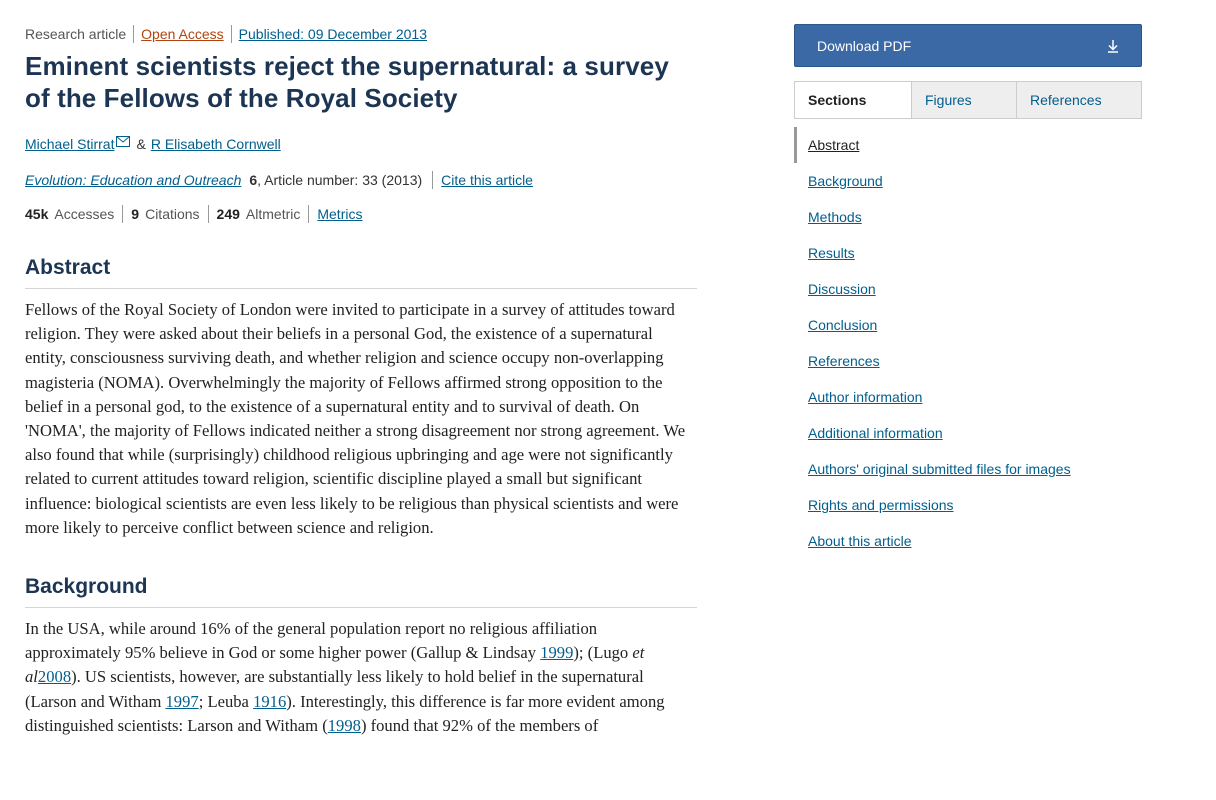 This screenshot has height=800, width=1216. What do you see at coordinates (845, 181) in the screenshot?
I see `toc-link: Background` at bounding box center [845, 181].